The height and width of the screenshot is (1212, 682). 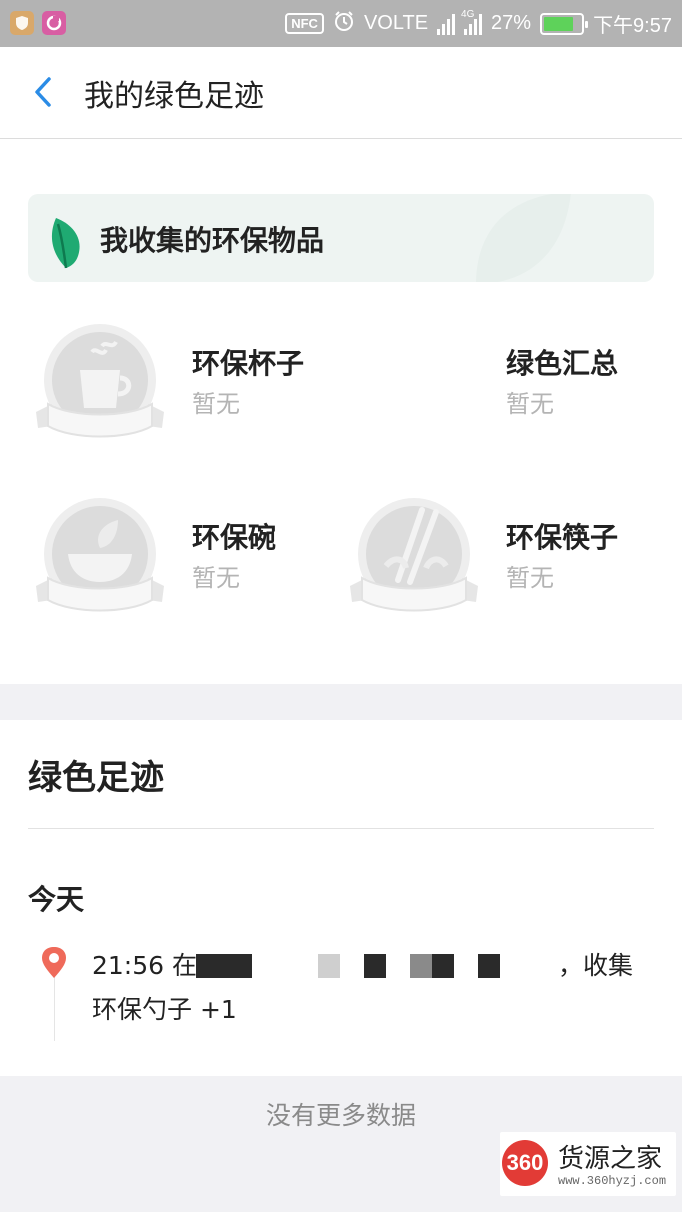 What do you see at coordinates (54, 1008) in the screenshot?
I see `timeline-line` at bounding box center [54, 1008].